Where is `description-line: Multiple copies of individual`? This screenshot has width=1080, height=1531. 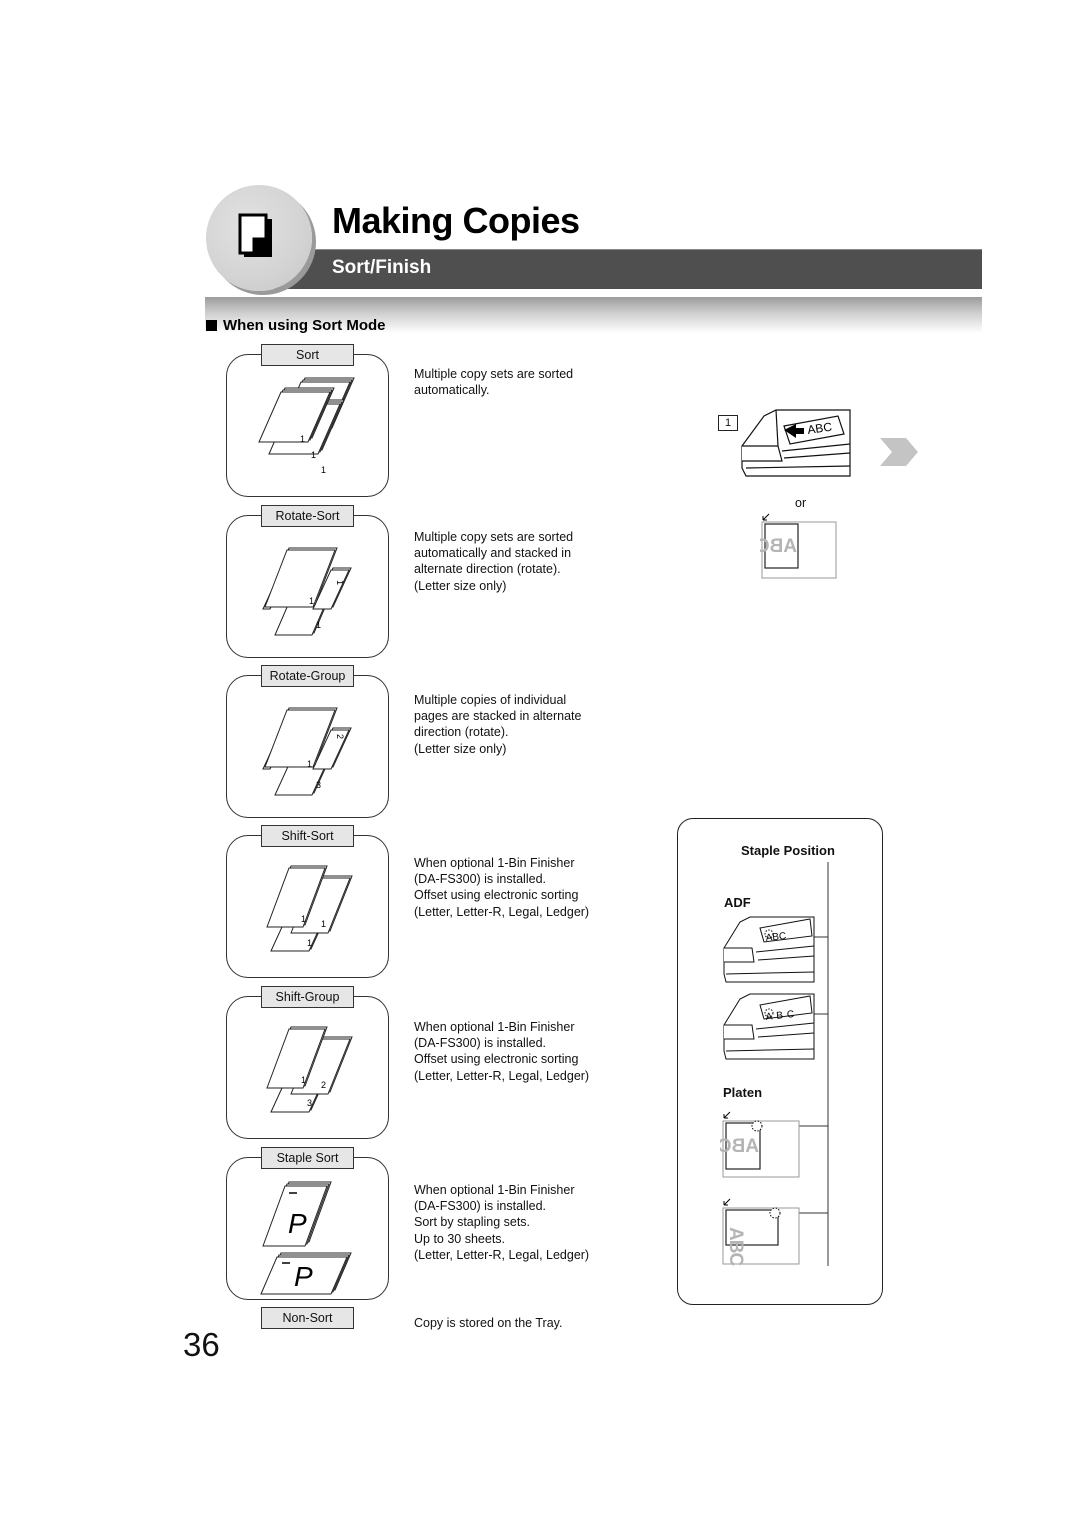 description-line: Multiple copies of individual is located at coordinates (490, 700).